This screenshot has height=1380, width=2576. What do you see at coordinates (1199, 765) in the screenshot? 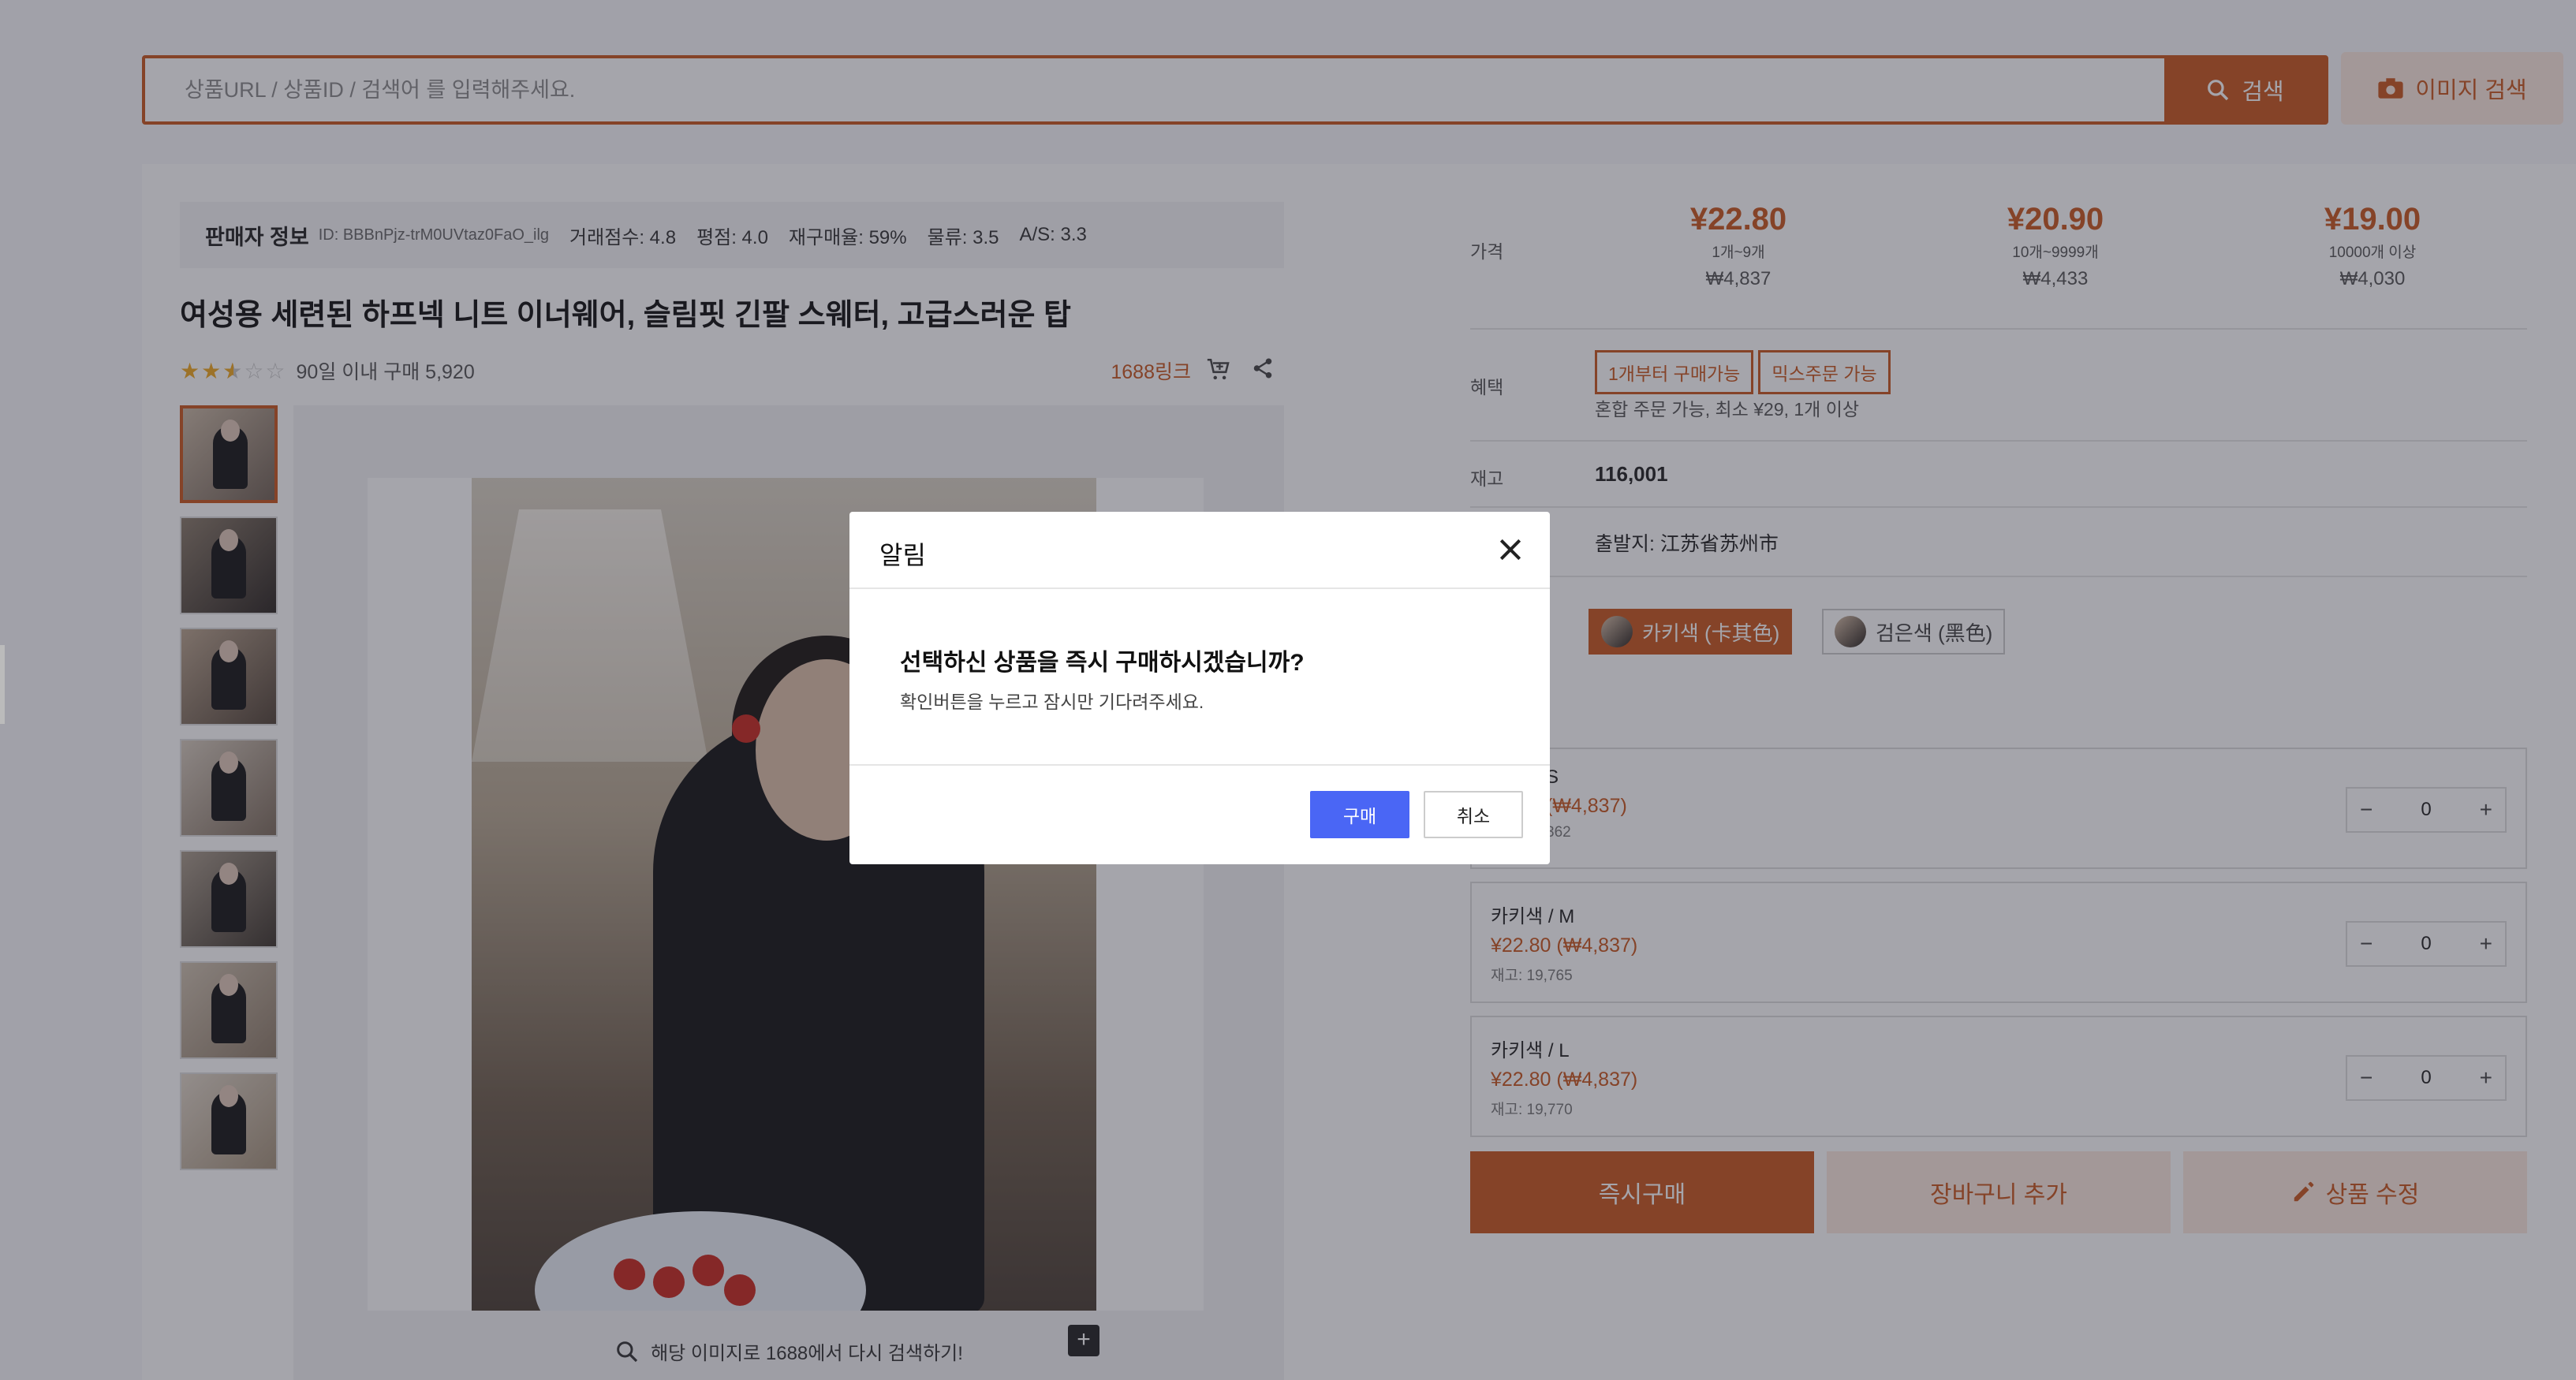
I see `dialog-divider` at bounding box center [1199, 765].